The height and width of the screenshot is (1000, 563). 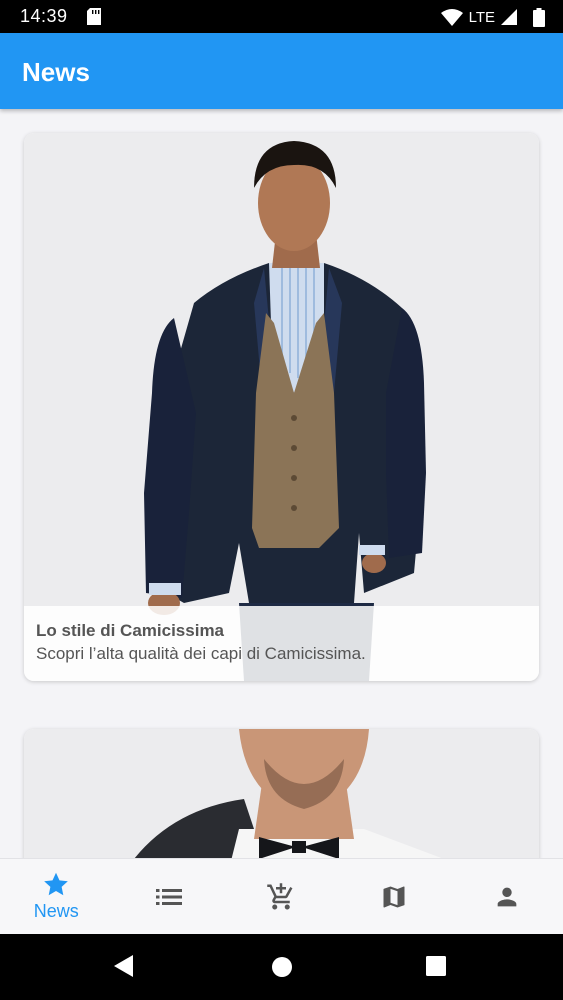 What do you see at coordinates (56, 884) in the screenshot?
I see `star-icon` at bounding box center [56, 884].